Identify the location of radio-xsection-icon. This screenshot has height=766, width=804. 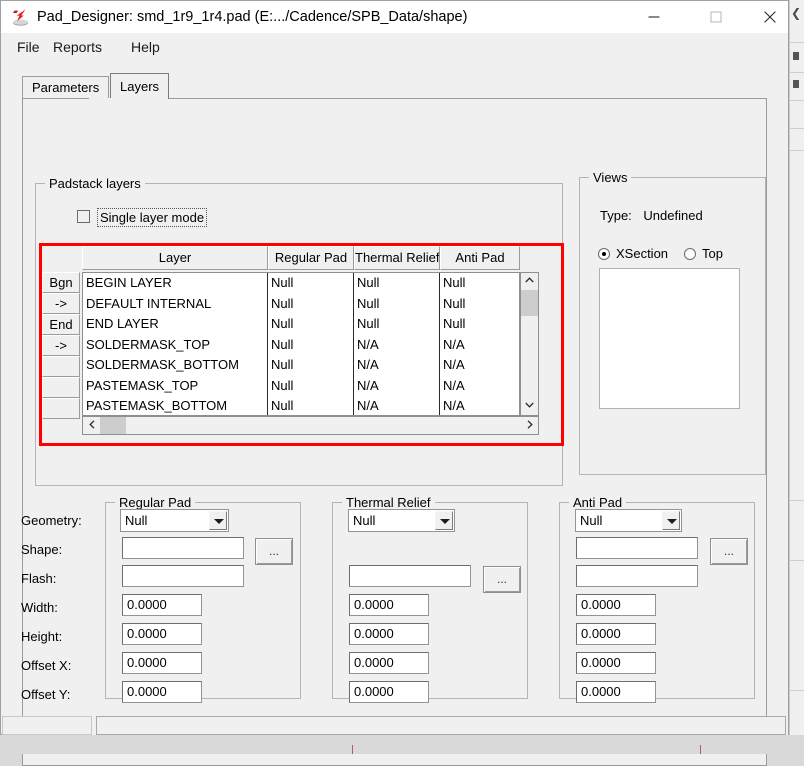
(604, 254).